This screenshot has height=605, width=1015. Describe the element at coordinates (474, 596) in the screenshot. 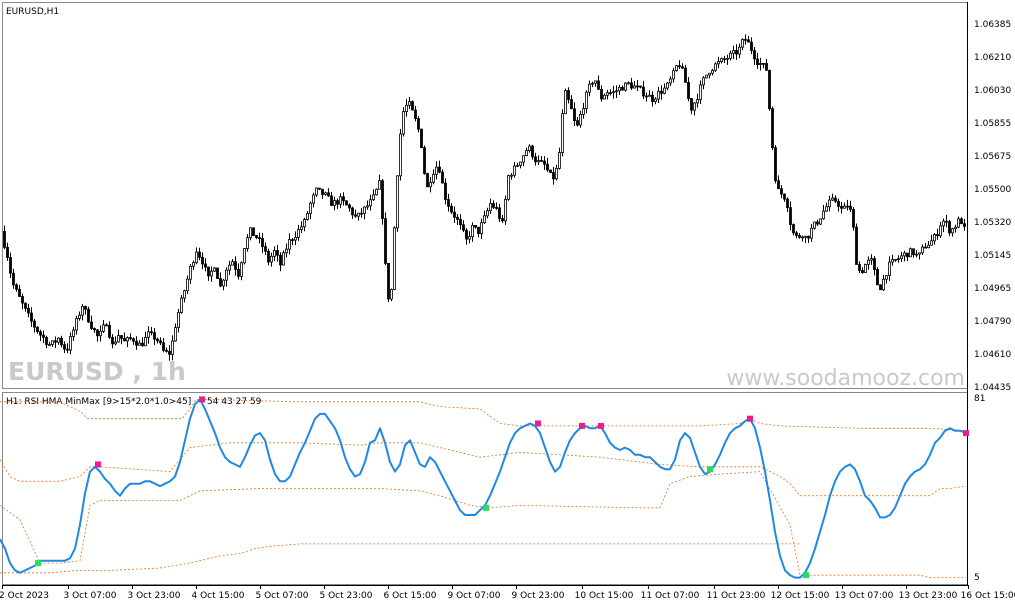

I see `time-tick-label: 9 Oct 07:00` at that location.